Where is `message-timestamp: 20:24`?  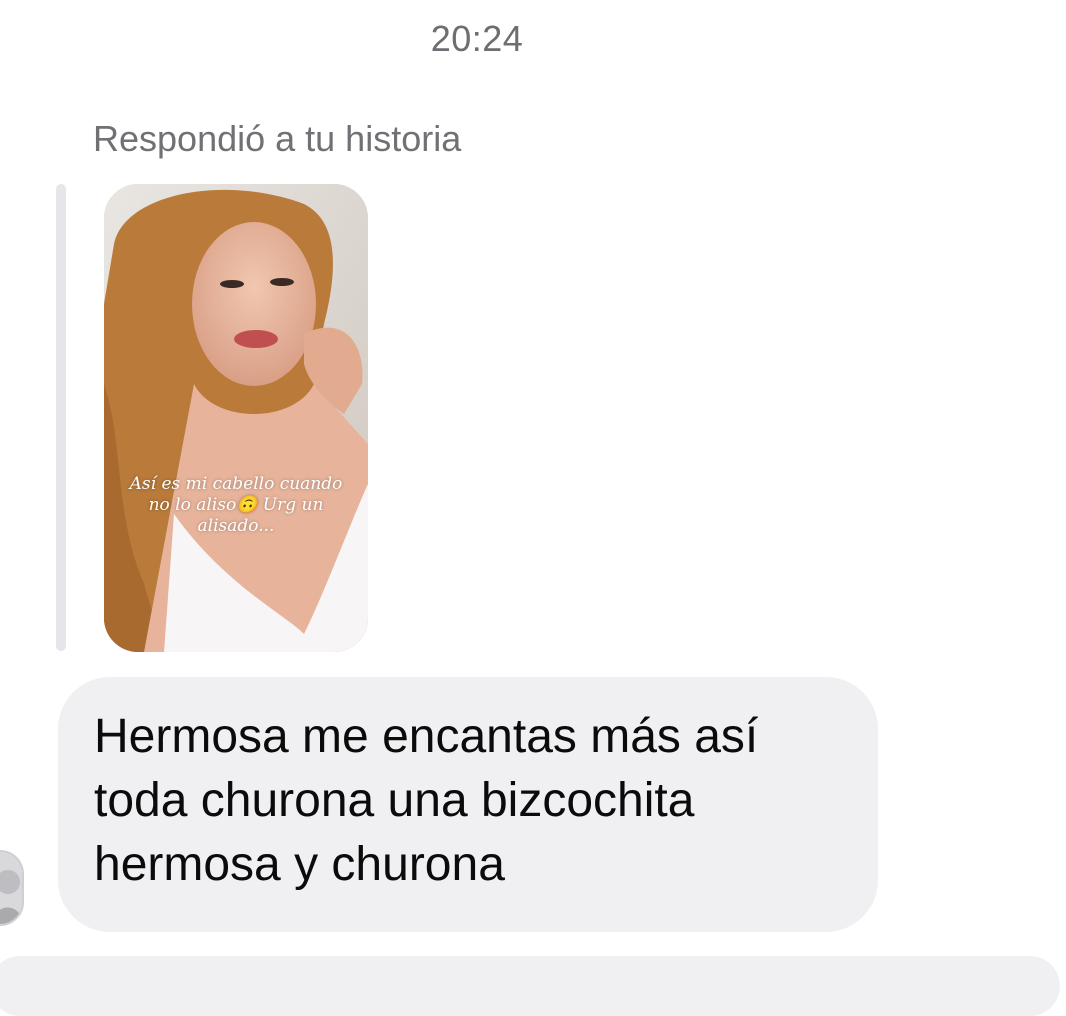
message-timestamp: 20:24 is located at coordinates (477, 38).